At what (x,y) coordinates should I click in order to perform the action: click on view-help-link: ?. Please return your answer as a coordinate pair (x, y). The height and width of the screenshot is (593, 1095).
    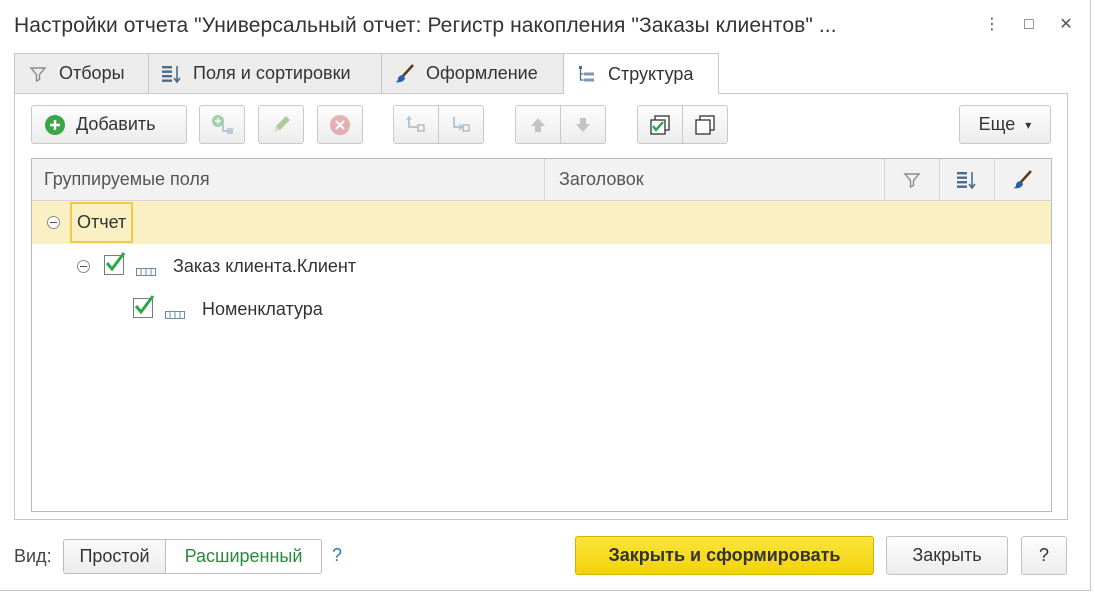
    Looking at the image, I should click on (337, 555).